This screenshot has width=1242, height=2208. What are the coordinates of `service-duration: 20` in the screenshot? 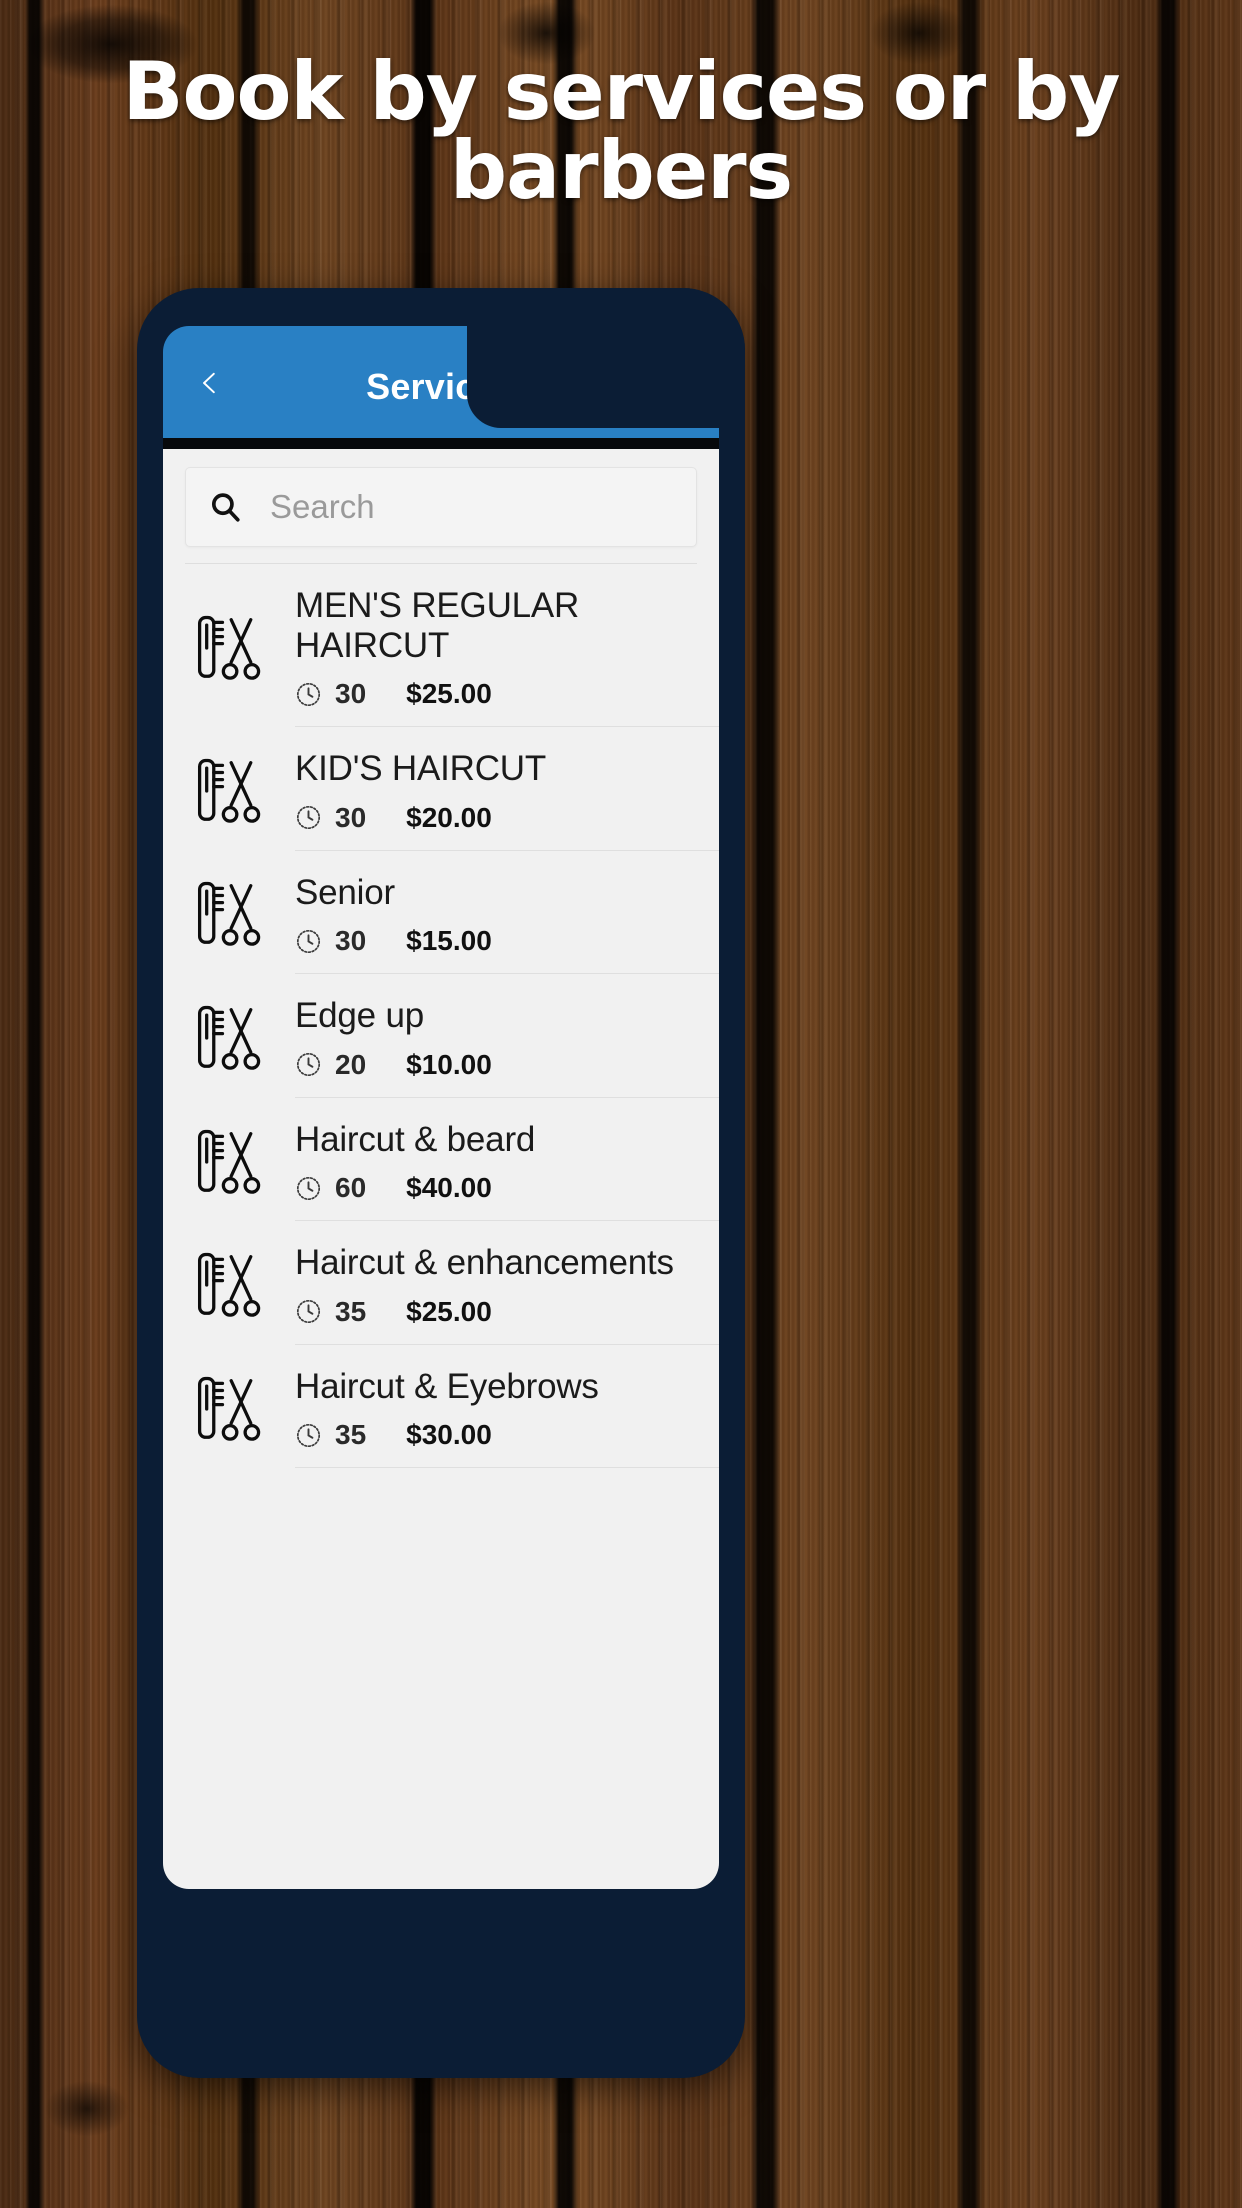 It's located at (351, 1064).